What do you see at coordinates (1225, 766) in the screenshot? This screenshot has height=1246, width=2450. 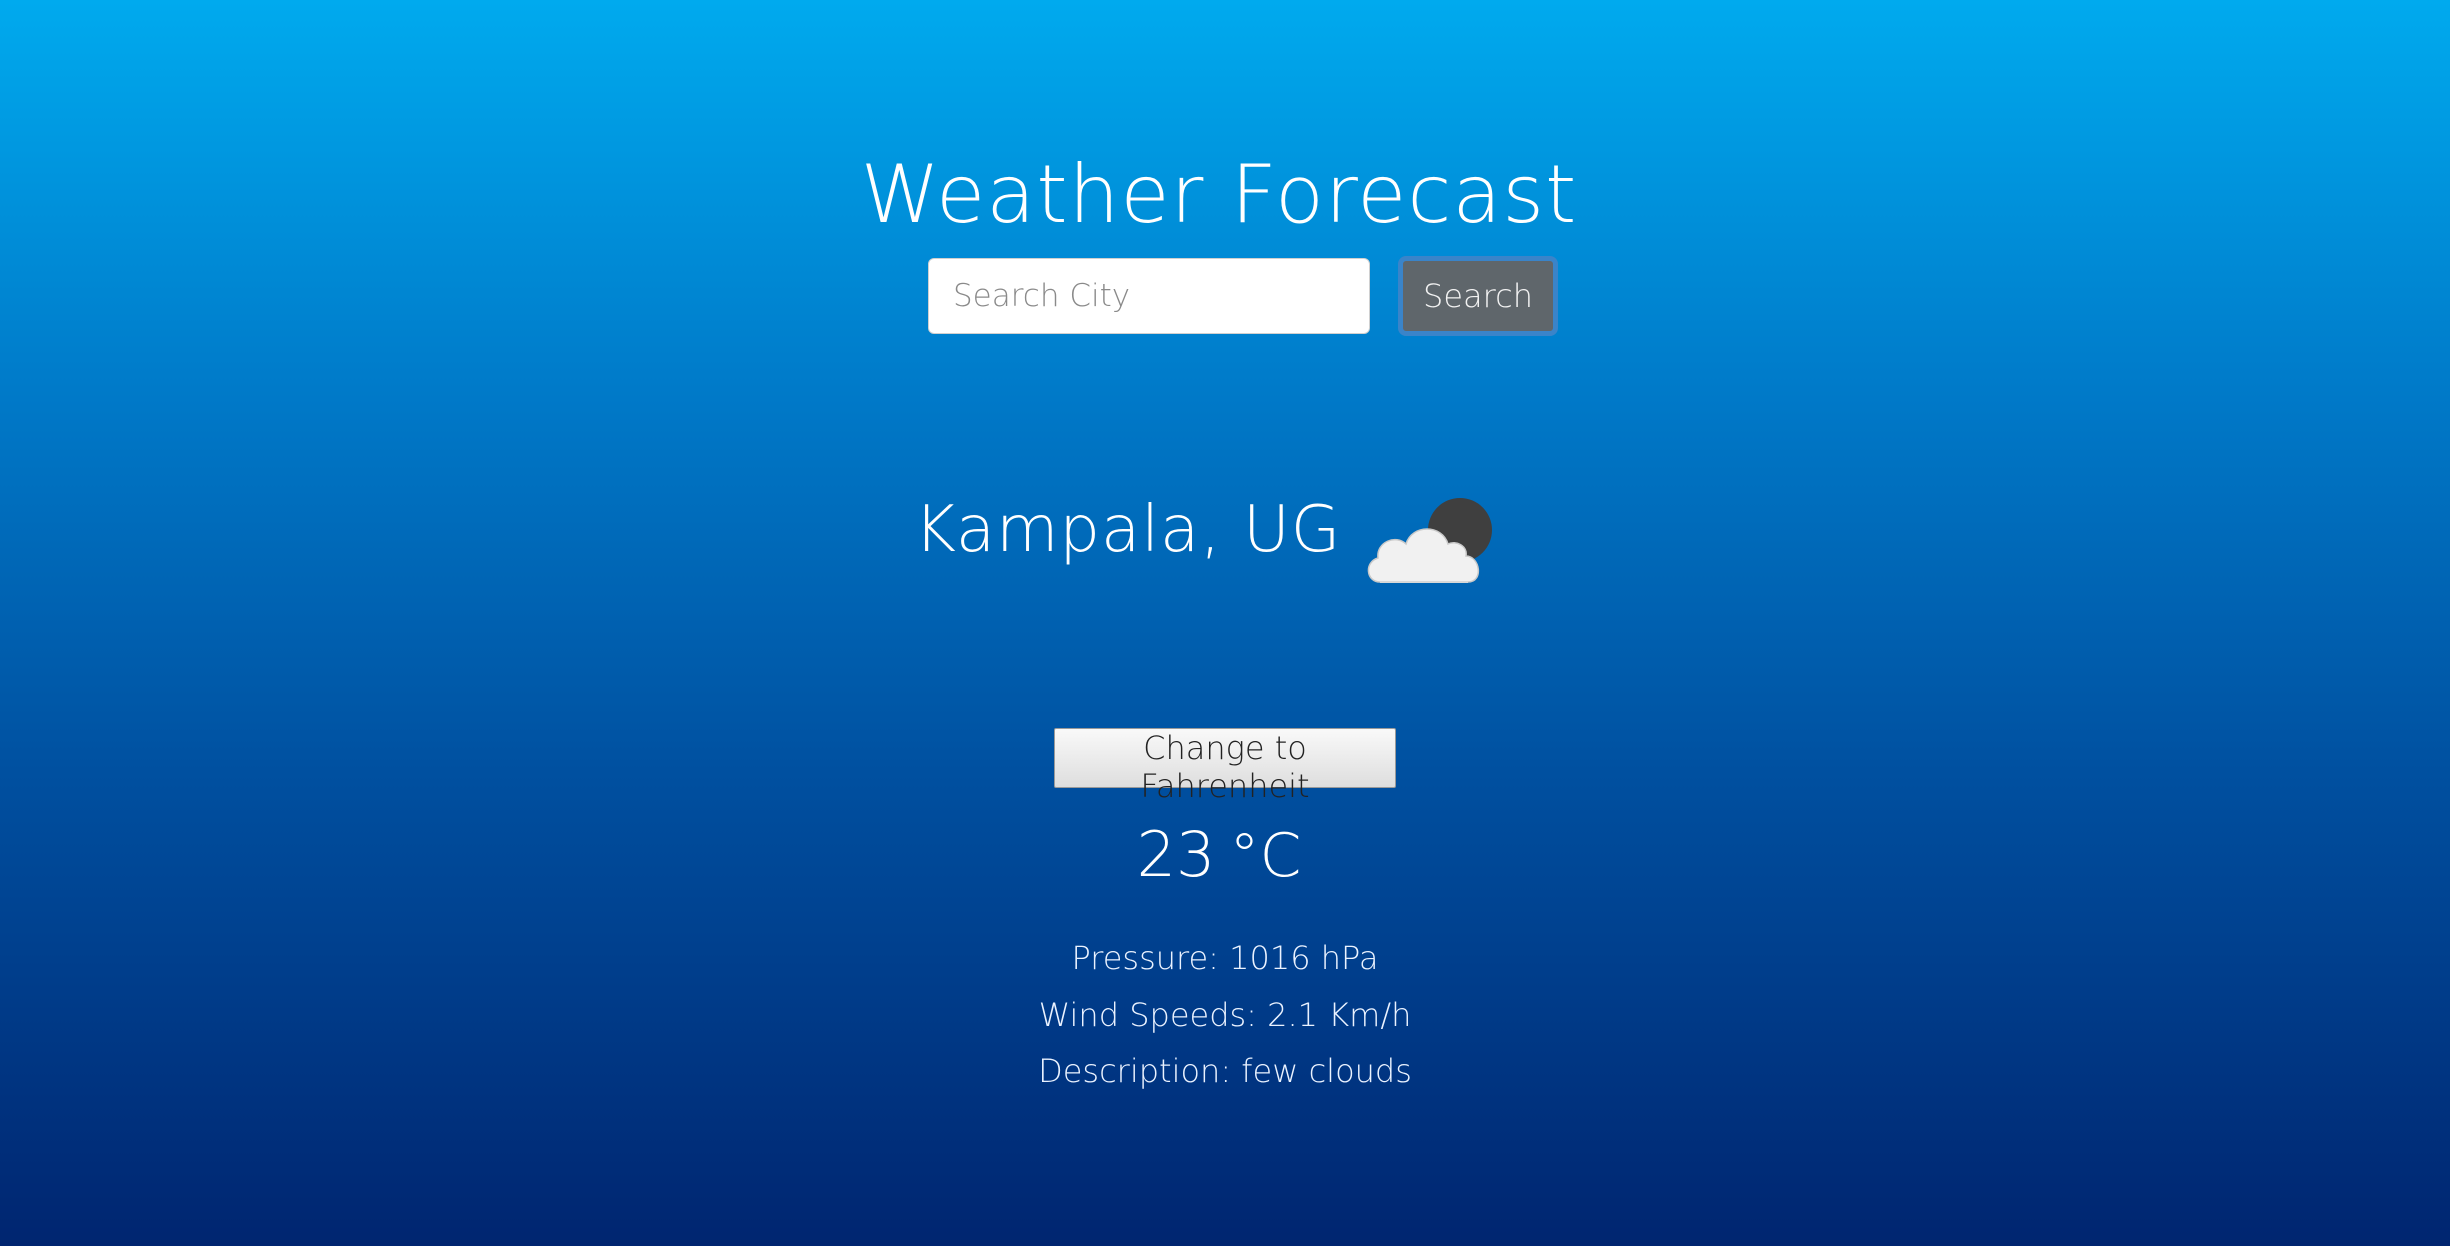 I see `change-to-fahrenheit-button: Change to Fahrenheit` at bounding box center [1225, 766].